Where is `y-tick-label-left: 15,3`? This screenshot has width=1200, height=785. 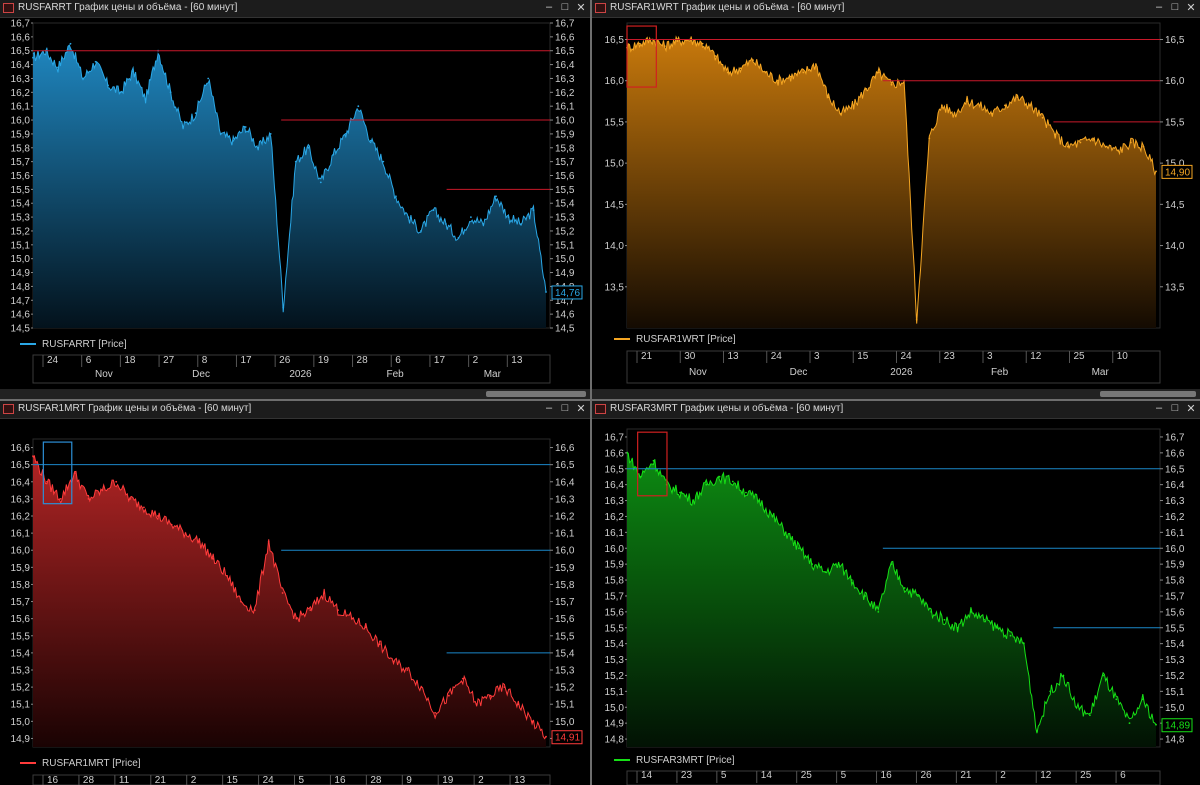 y-tick-label-left: 15,3 is located at coordinates (615, 660).